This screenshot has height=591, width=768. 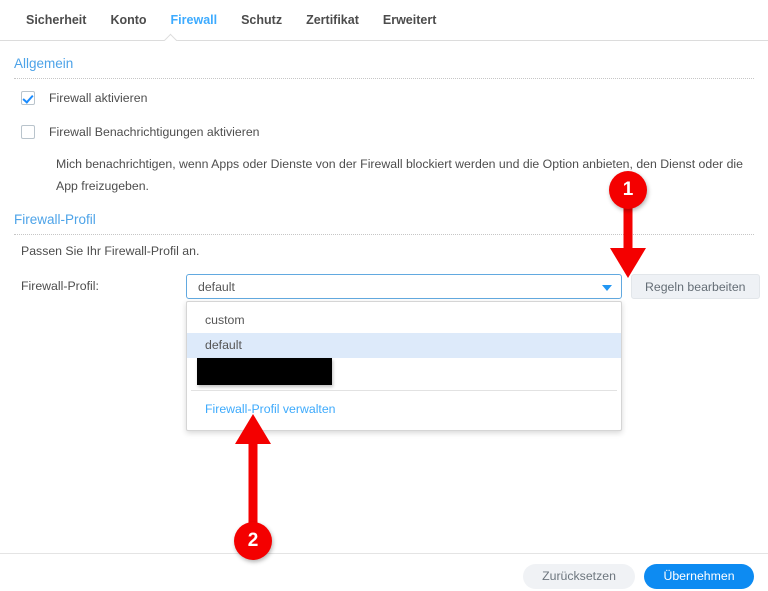 I want to click on dialog-footer: Zurücksetzen Übernehmen, so click(x=384, y=572).